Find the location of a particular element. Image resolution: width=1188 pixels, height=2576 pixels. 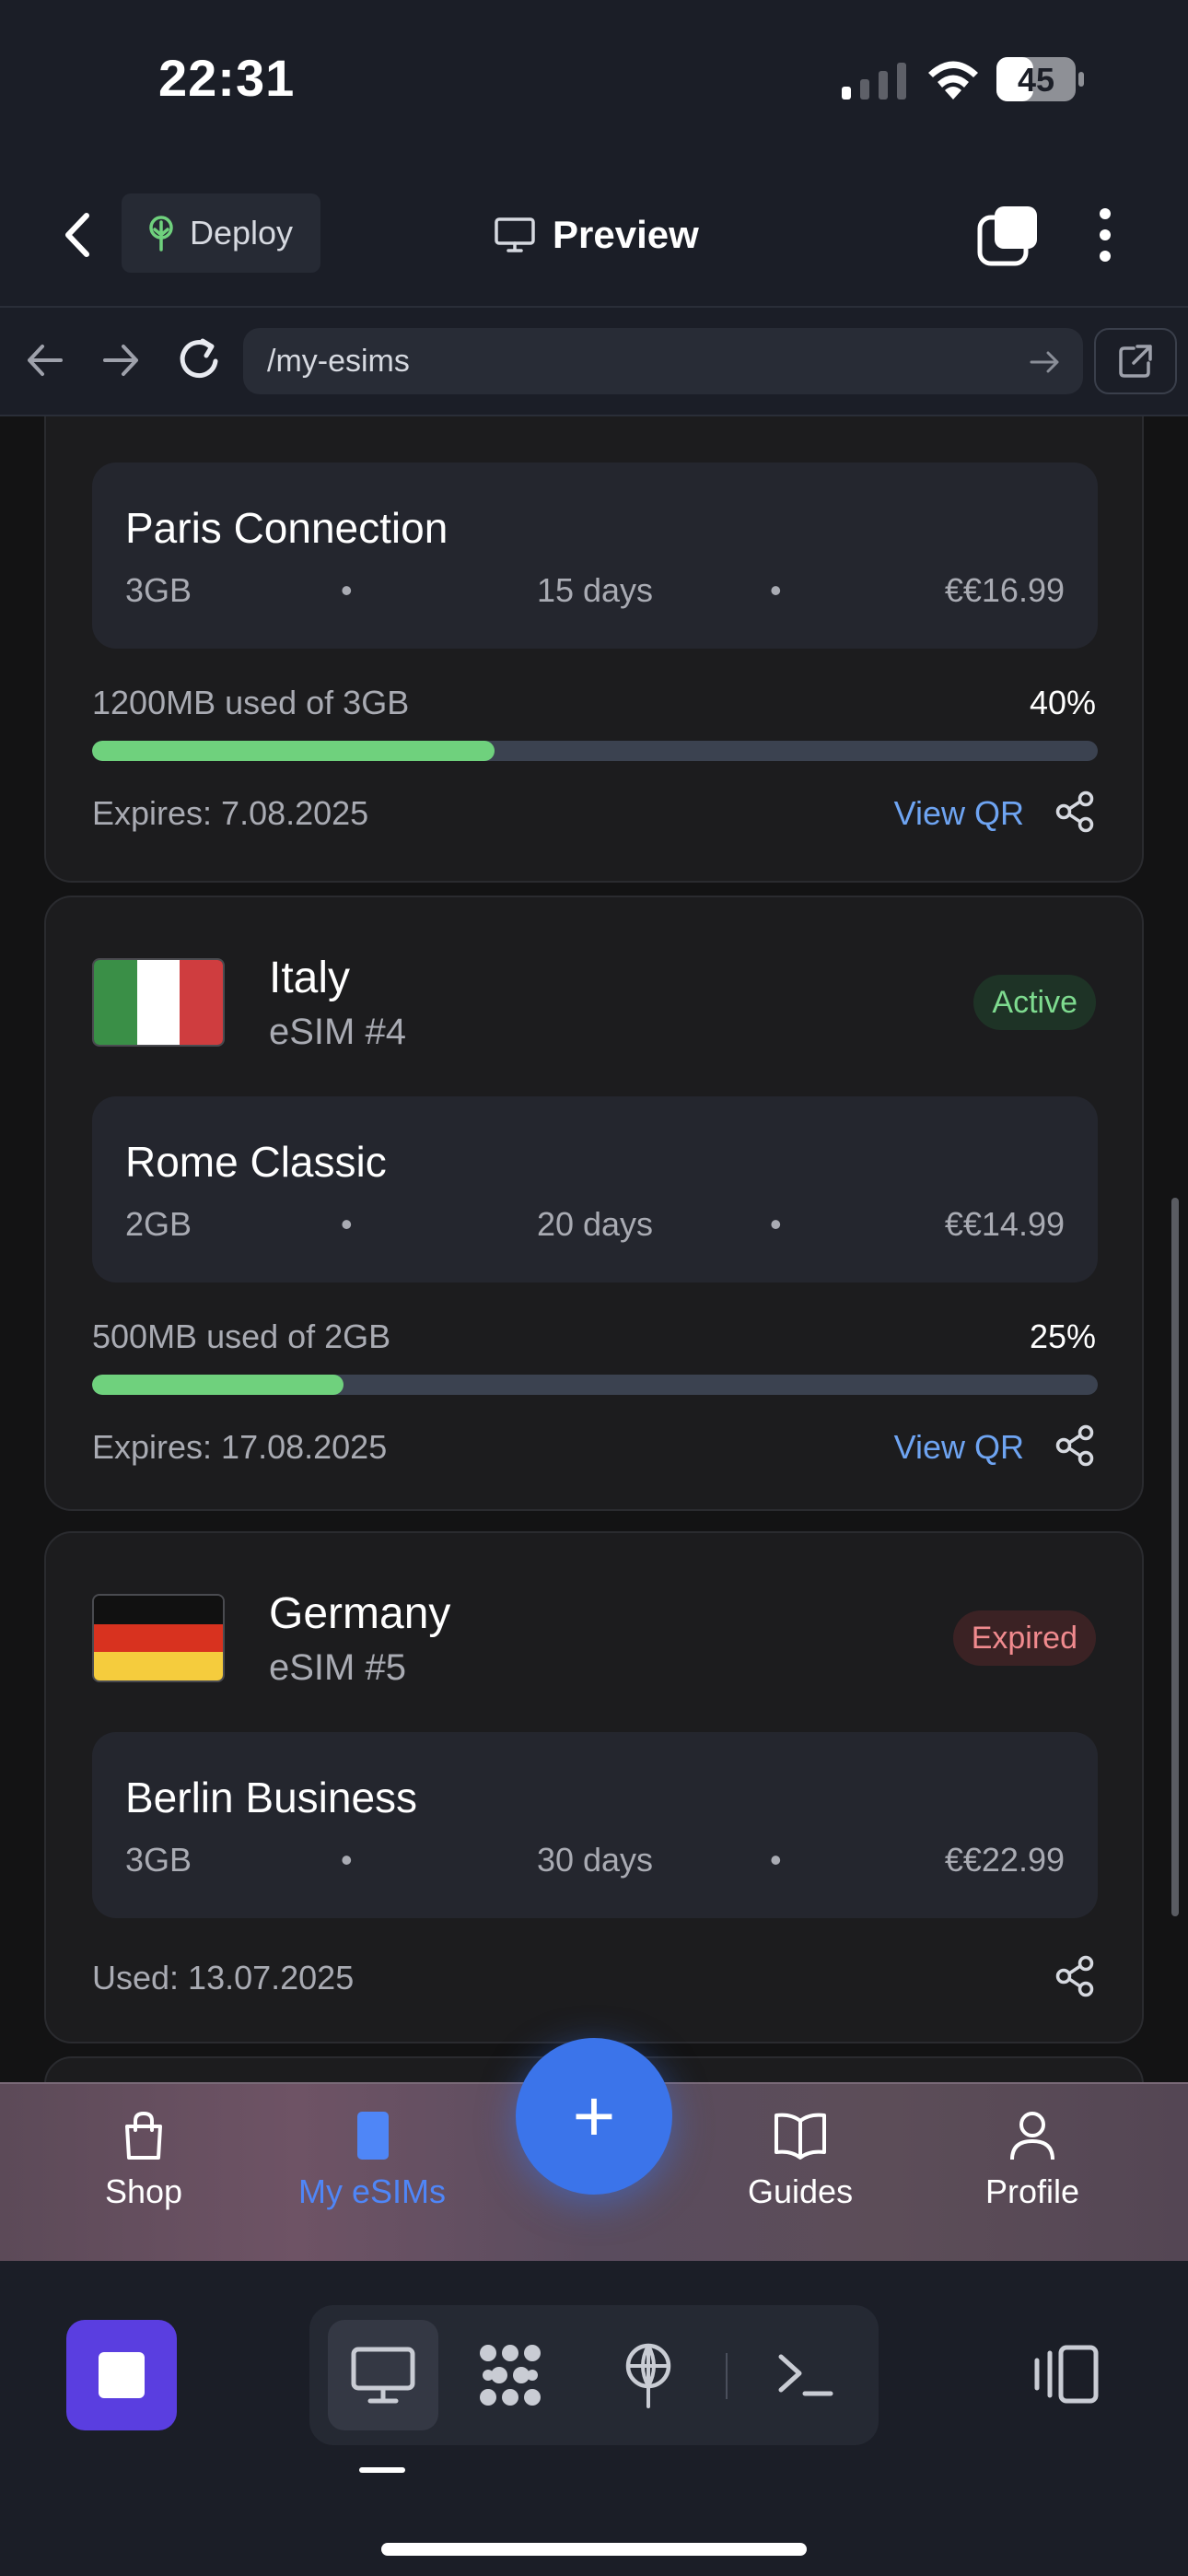

usage-percent: 40% is located at coordinates (1062, 702).